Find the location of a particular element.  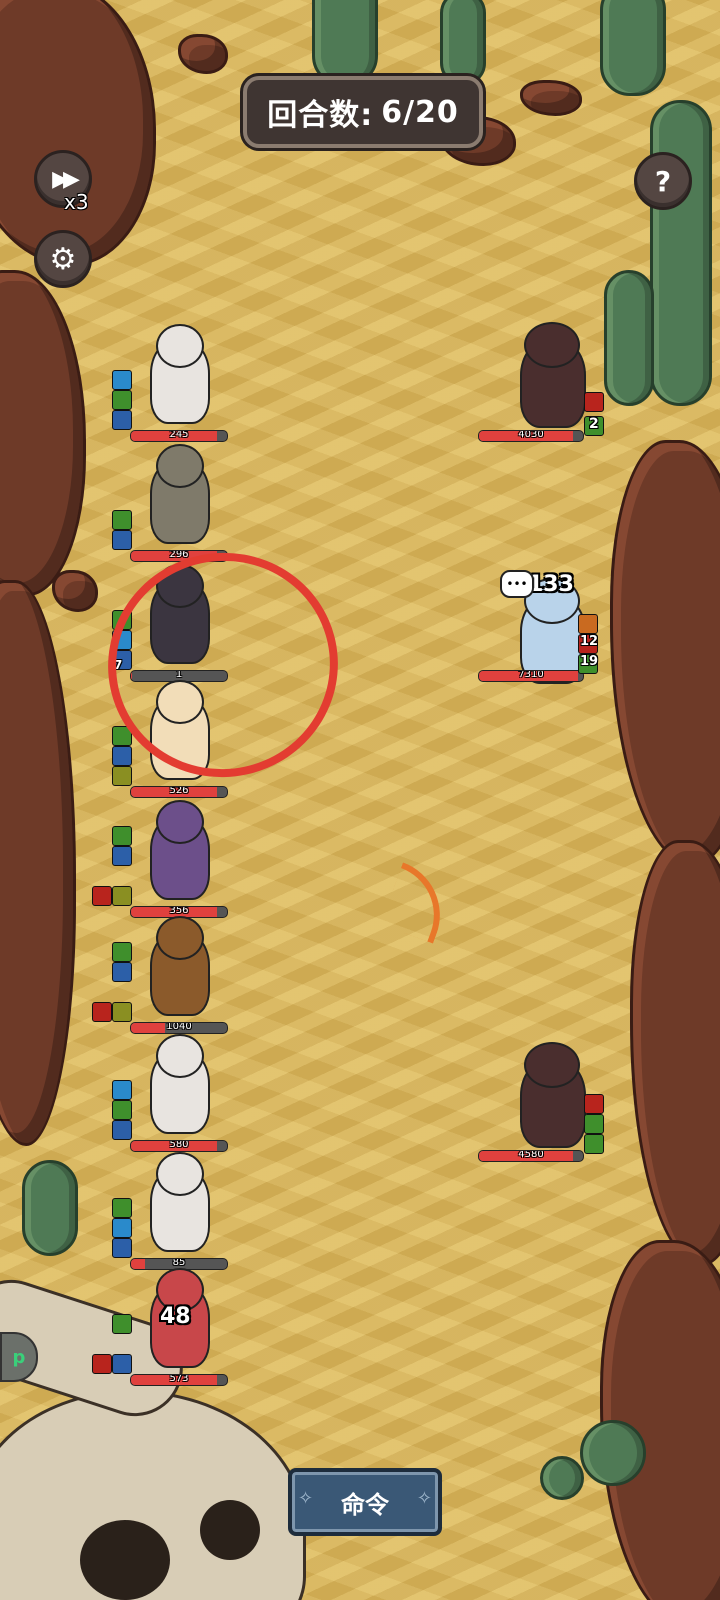

hp-value: 573 is located at coordinates (179, 1379).